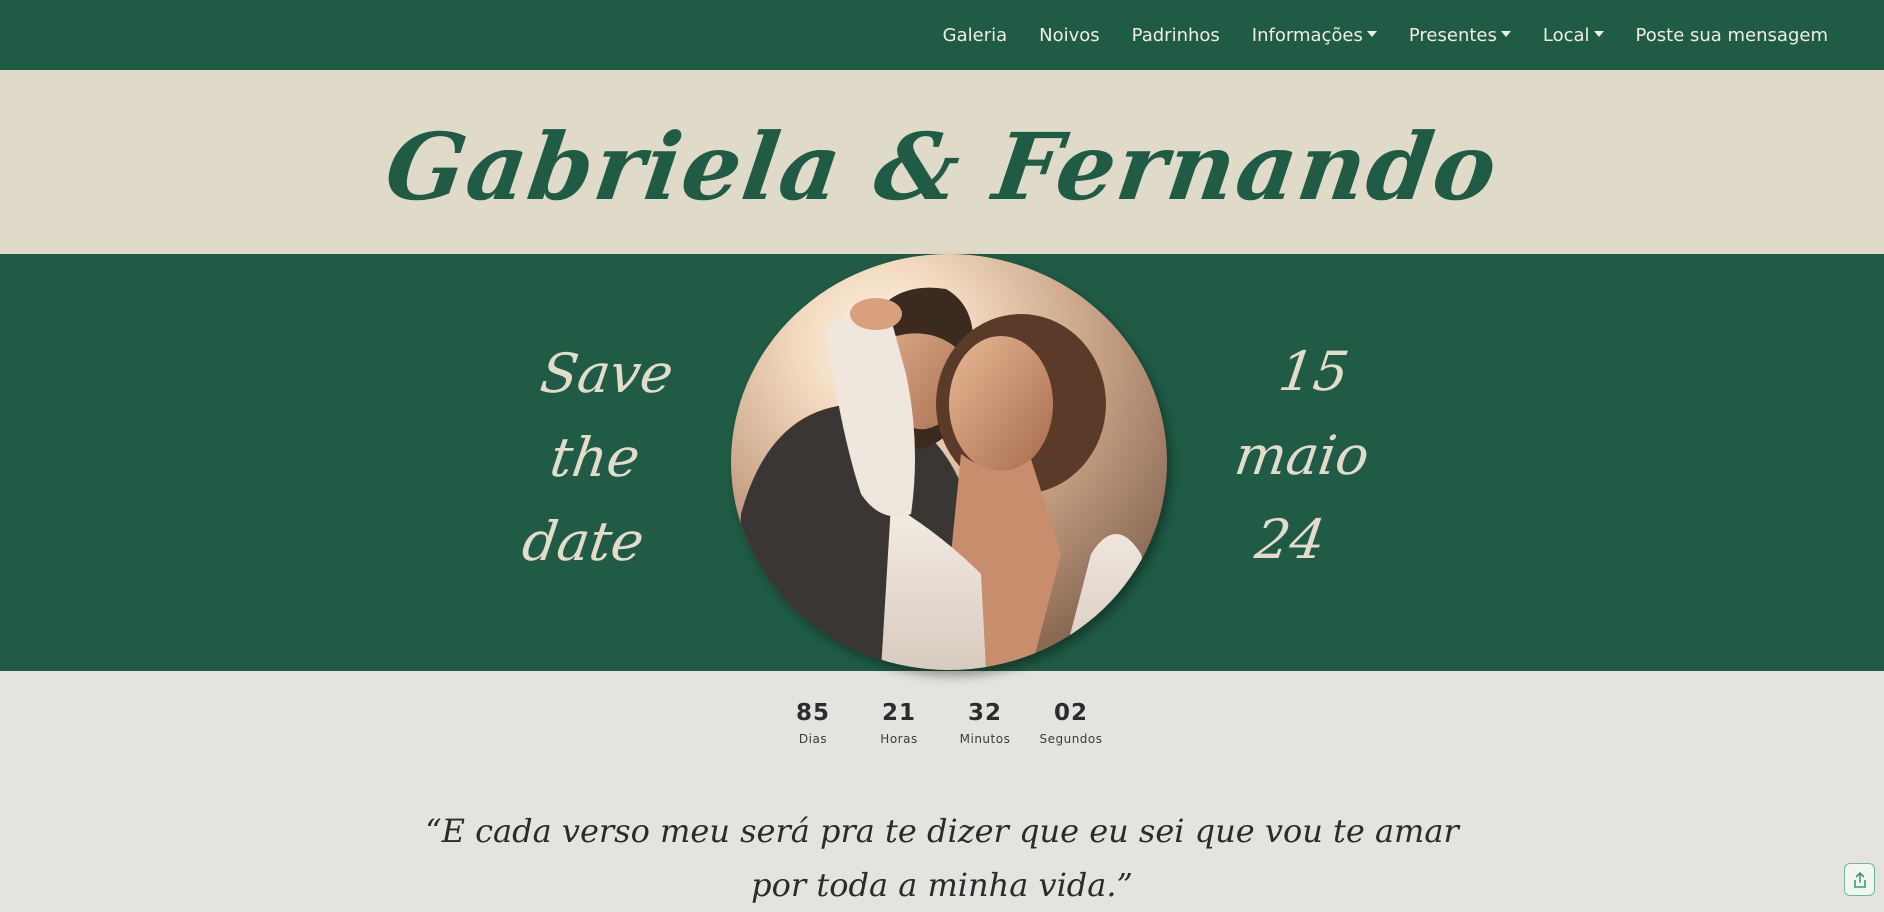 The height and width of the screenshot is (912, 1884). I want to click on nav-item-galeria: Galeria, so click(975, 35).